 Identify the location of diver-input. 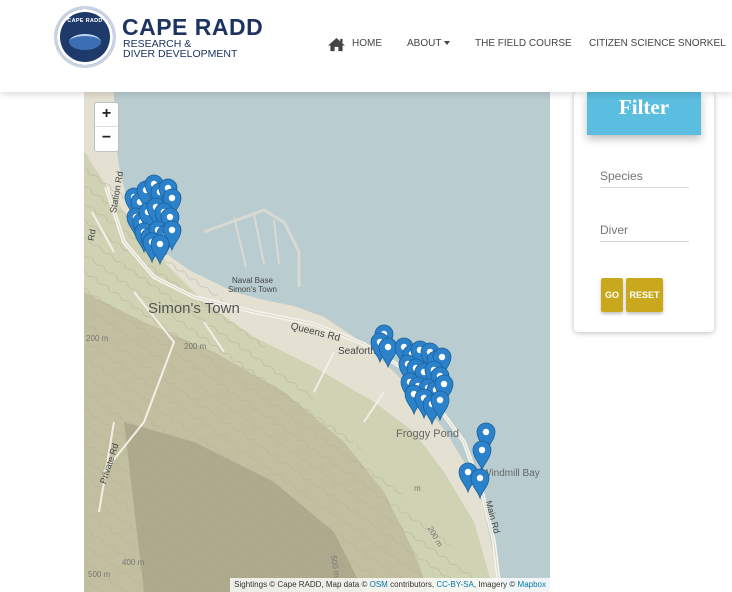
(644, 230).